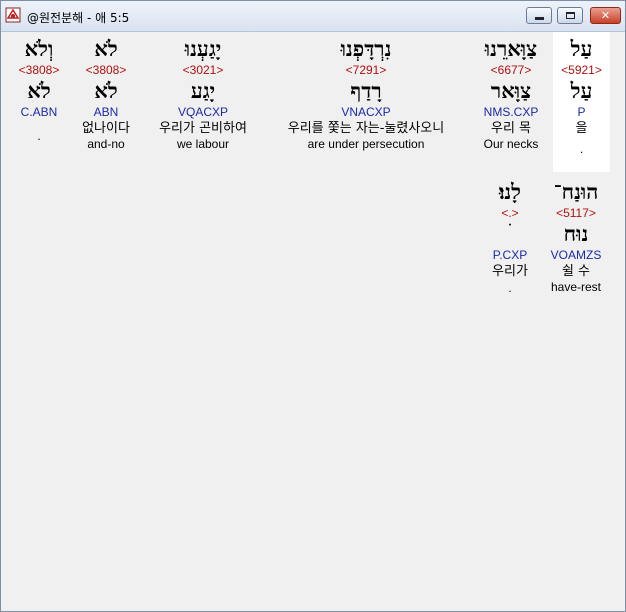 This screenshot has height=612, width=626. What do you see at coordinates (510, 128) in the screenshot?
I see `korean-gloss: 우리 목` at bounding box center [510, 128].